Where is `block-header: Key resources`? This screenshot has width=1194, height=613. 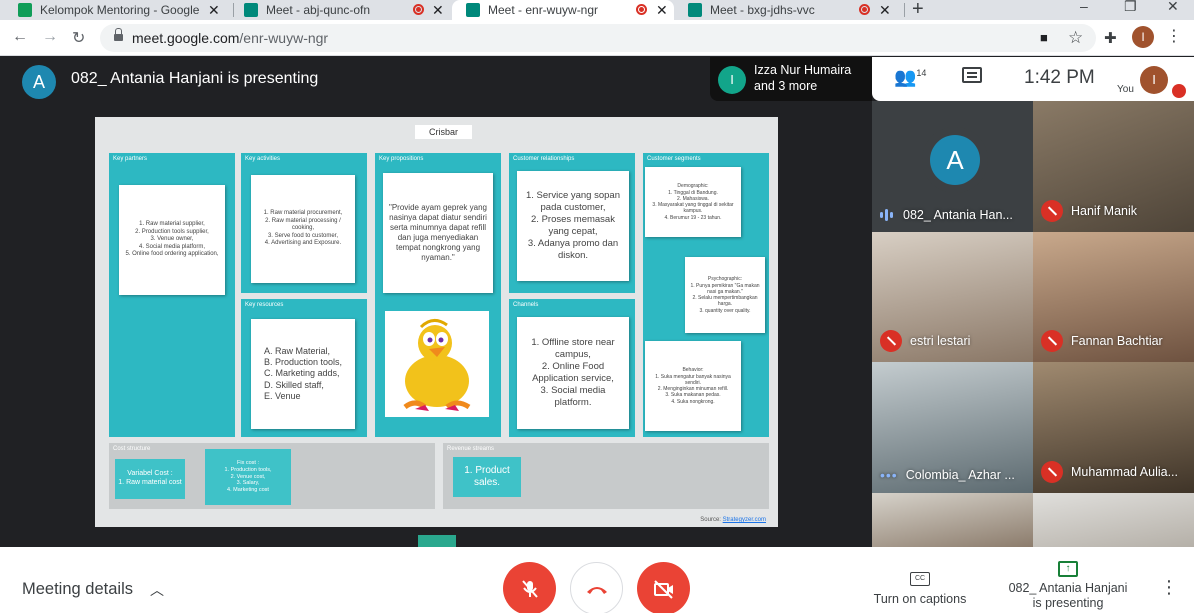 block-header: Key resources is located at coordinates (264, 305).